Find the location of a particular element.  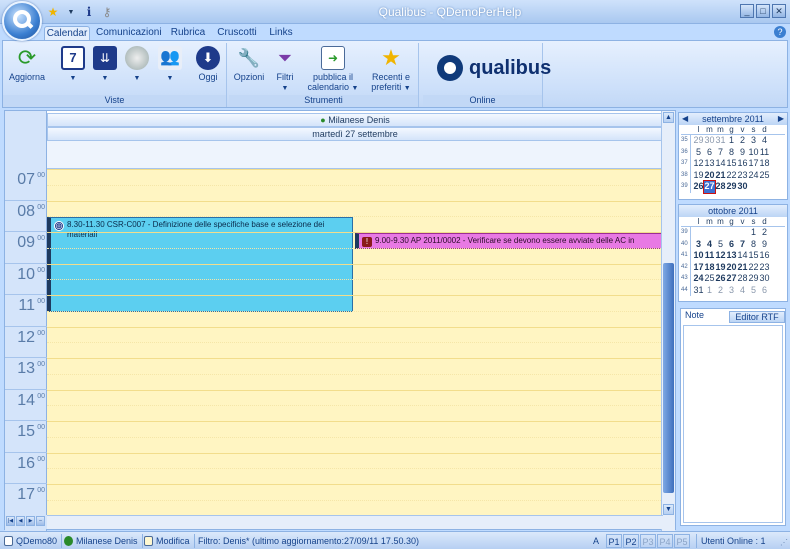

close-button: ✕ is located at coordinates (779, 11).